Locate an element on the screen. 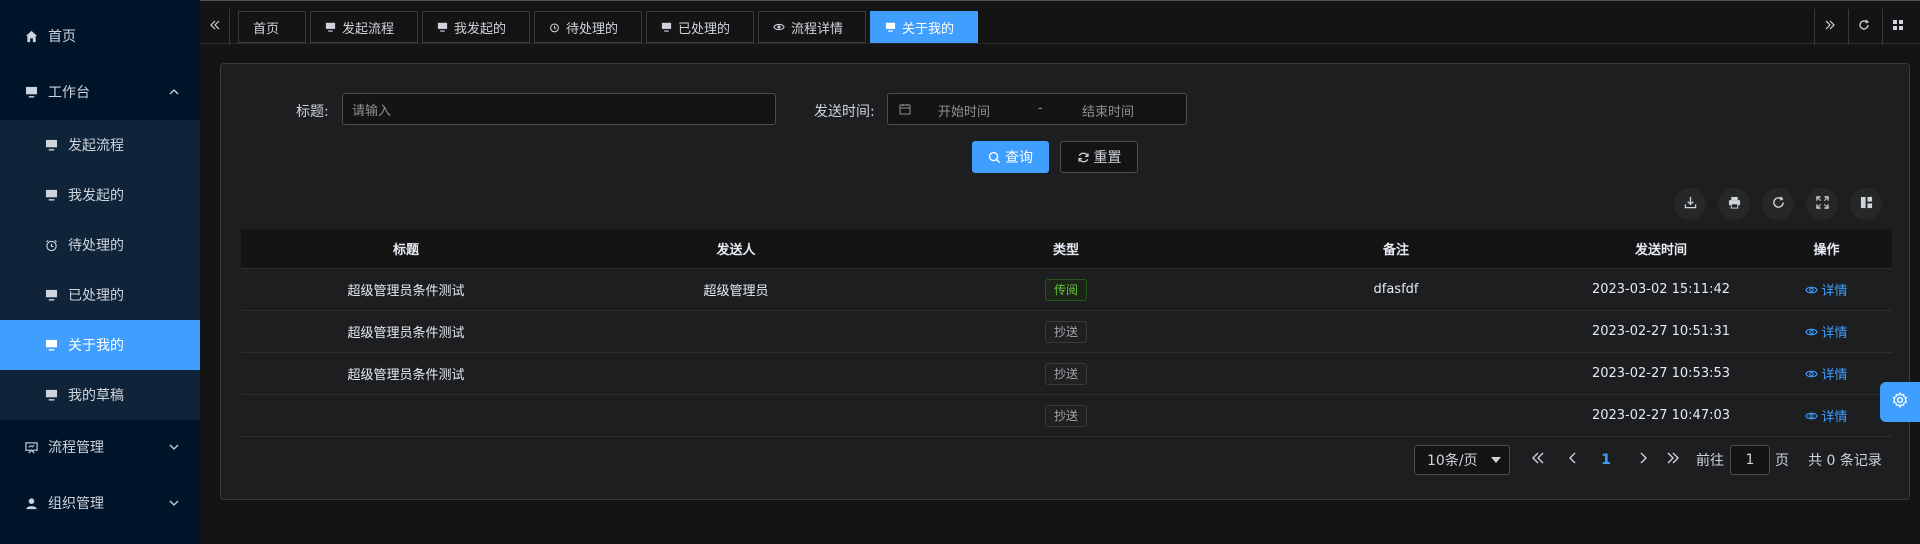  sidebar-group-org-manage: 组织管理 is located at coordinates (100, 503).